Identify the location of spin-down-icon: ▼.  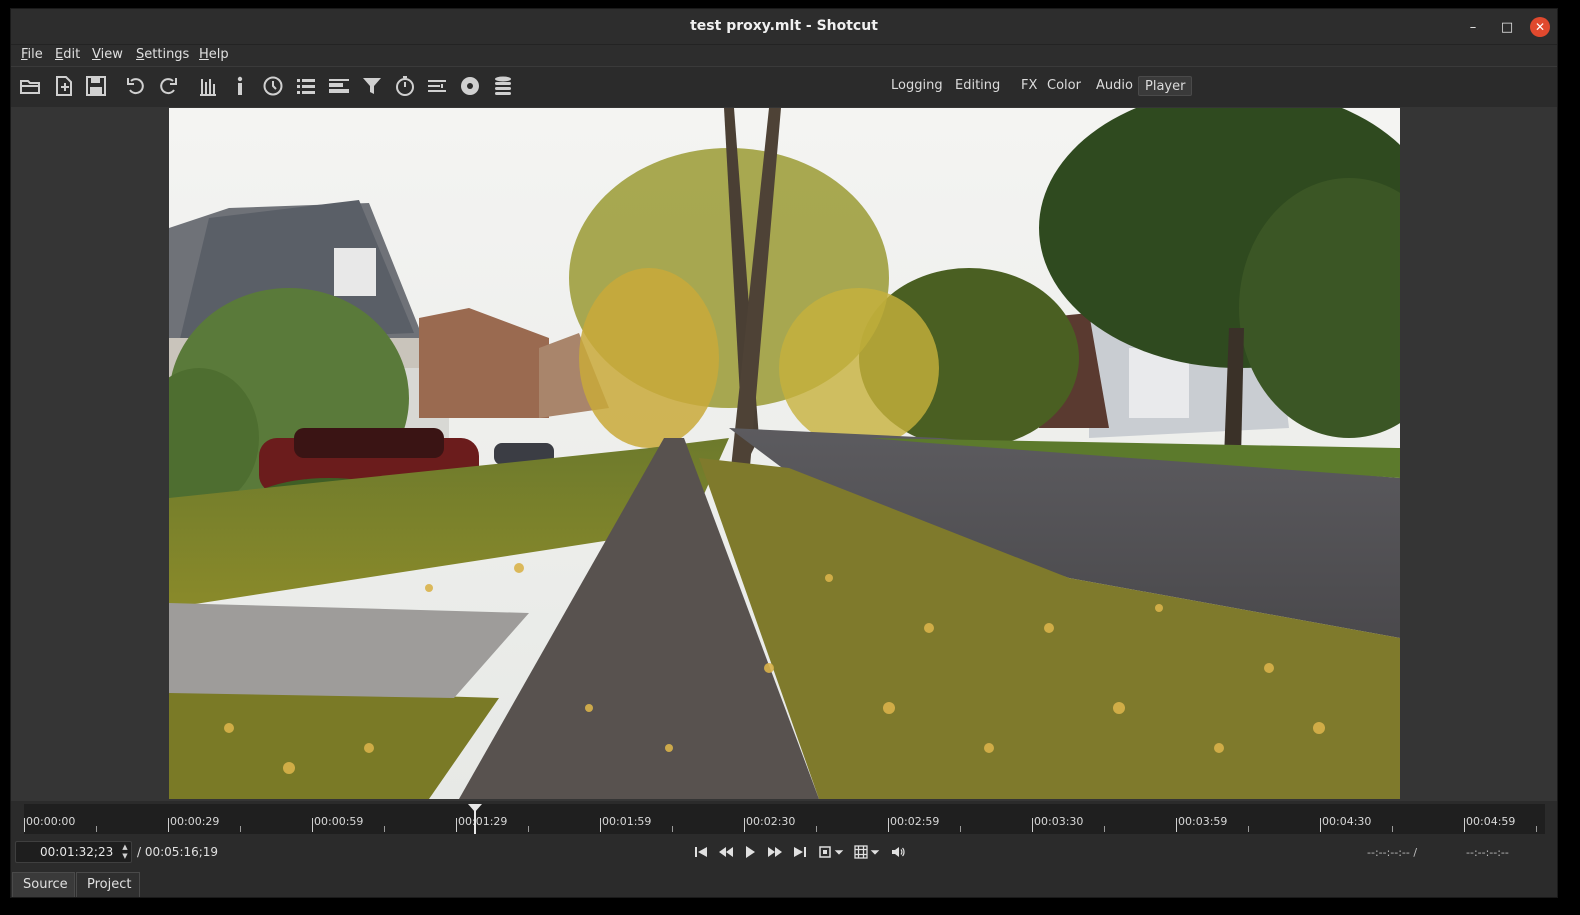
(125, 856).